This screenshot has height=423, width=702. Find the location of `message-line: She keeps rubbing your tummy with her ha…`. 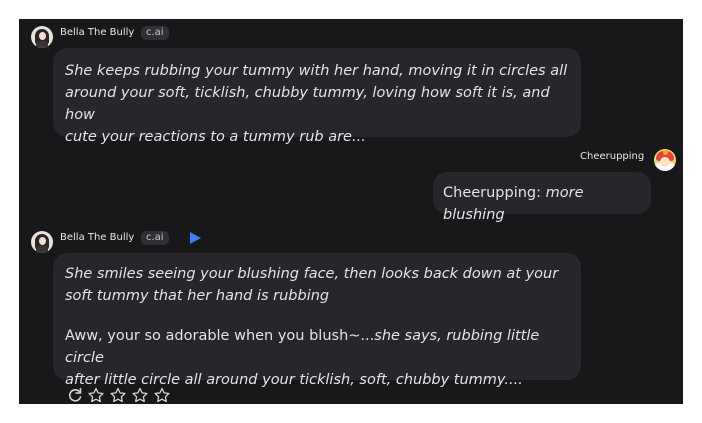

message-line: She keeps rubbing your tummy with her ha… is located at coordinates (316, 71).